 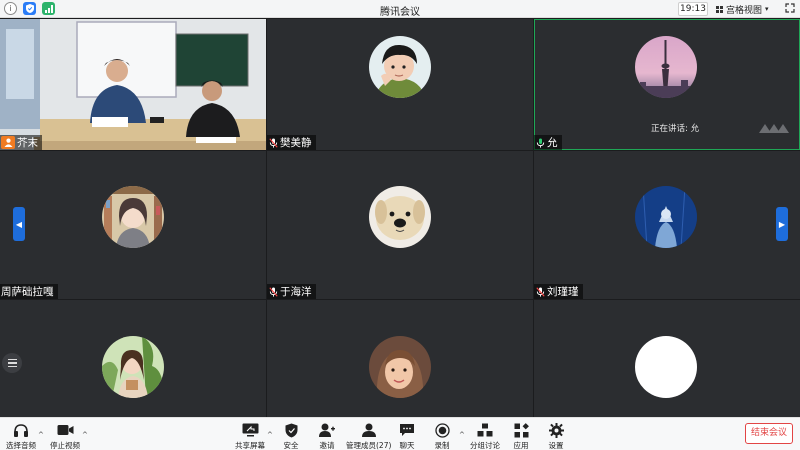 What do you see at coordinates (327, 430) in the screenshot?
I see `add-user-icon` at bounding box center [327, 430].